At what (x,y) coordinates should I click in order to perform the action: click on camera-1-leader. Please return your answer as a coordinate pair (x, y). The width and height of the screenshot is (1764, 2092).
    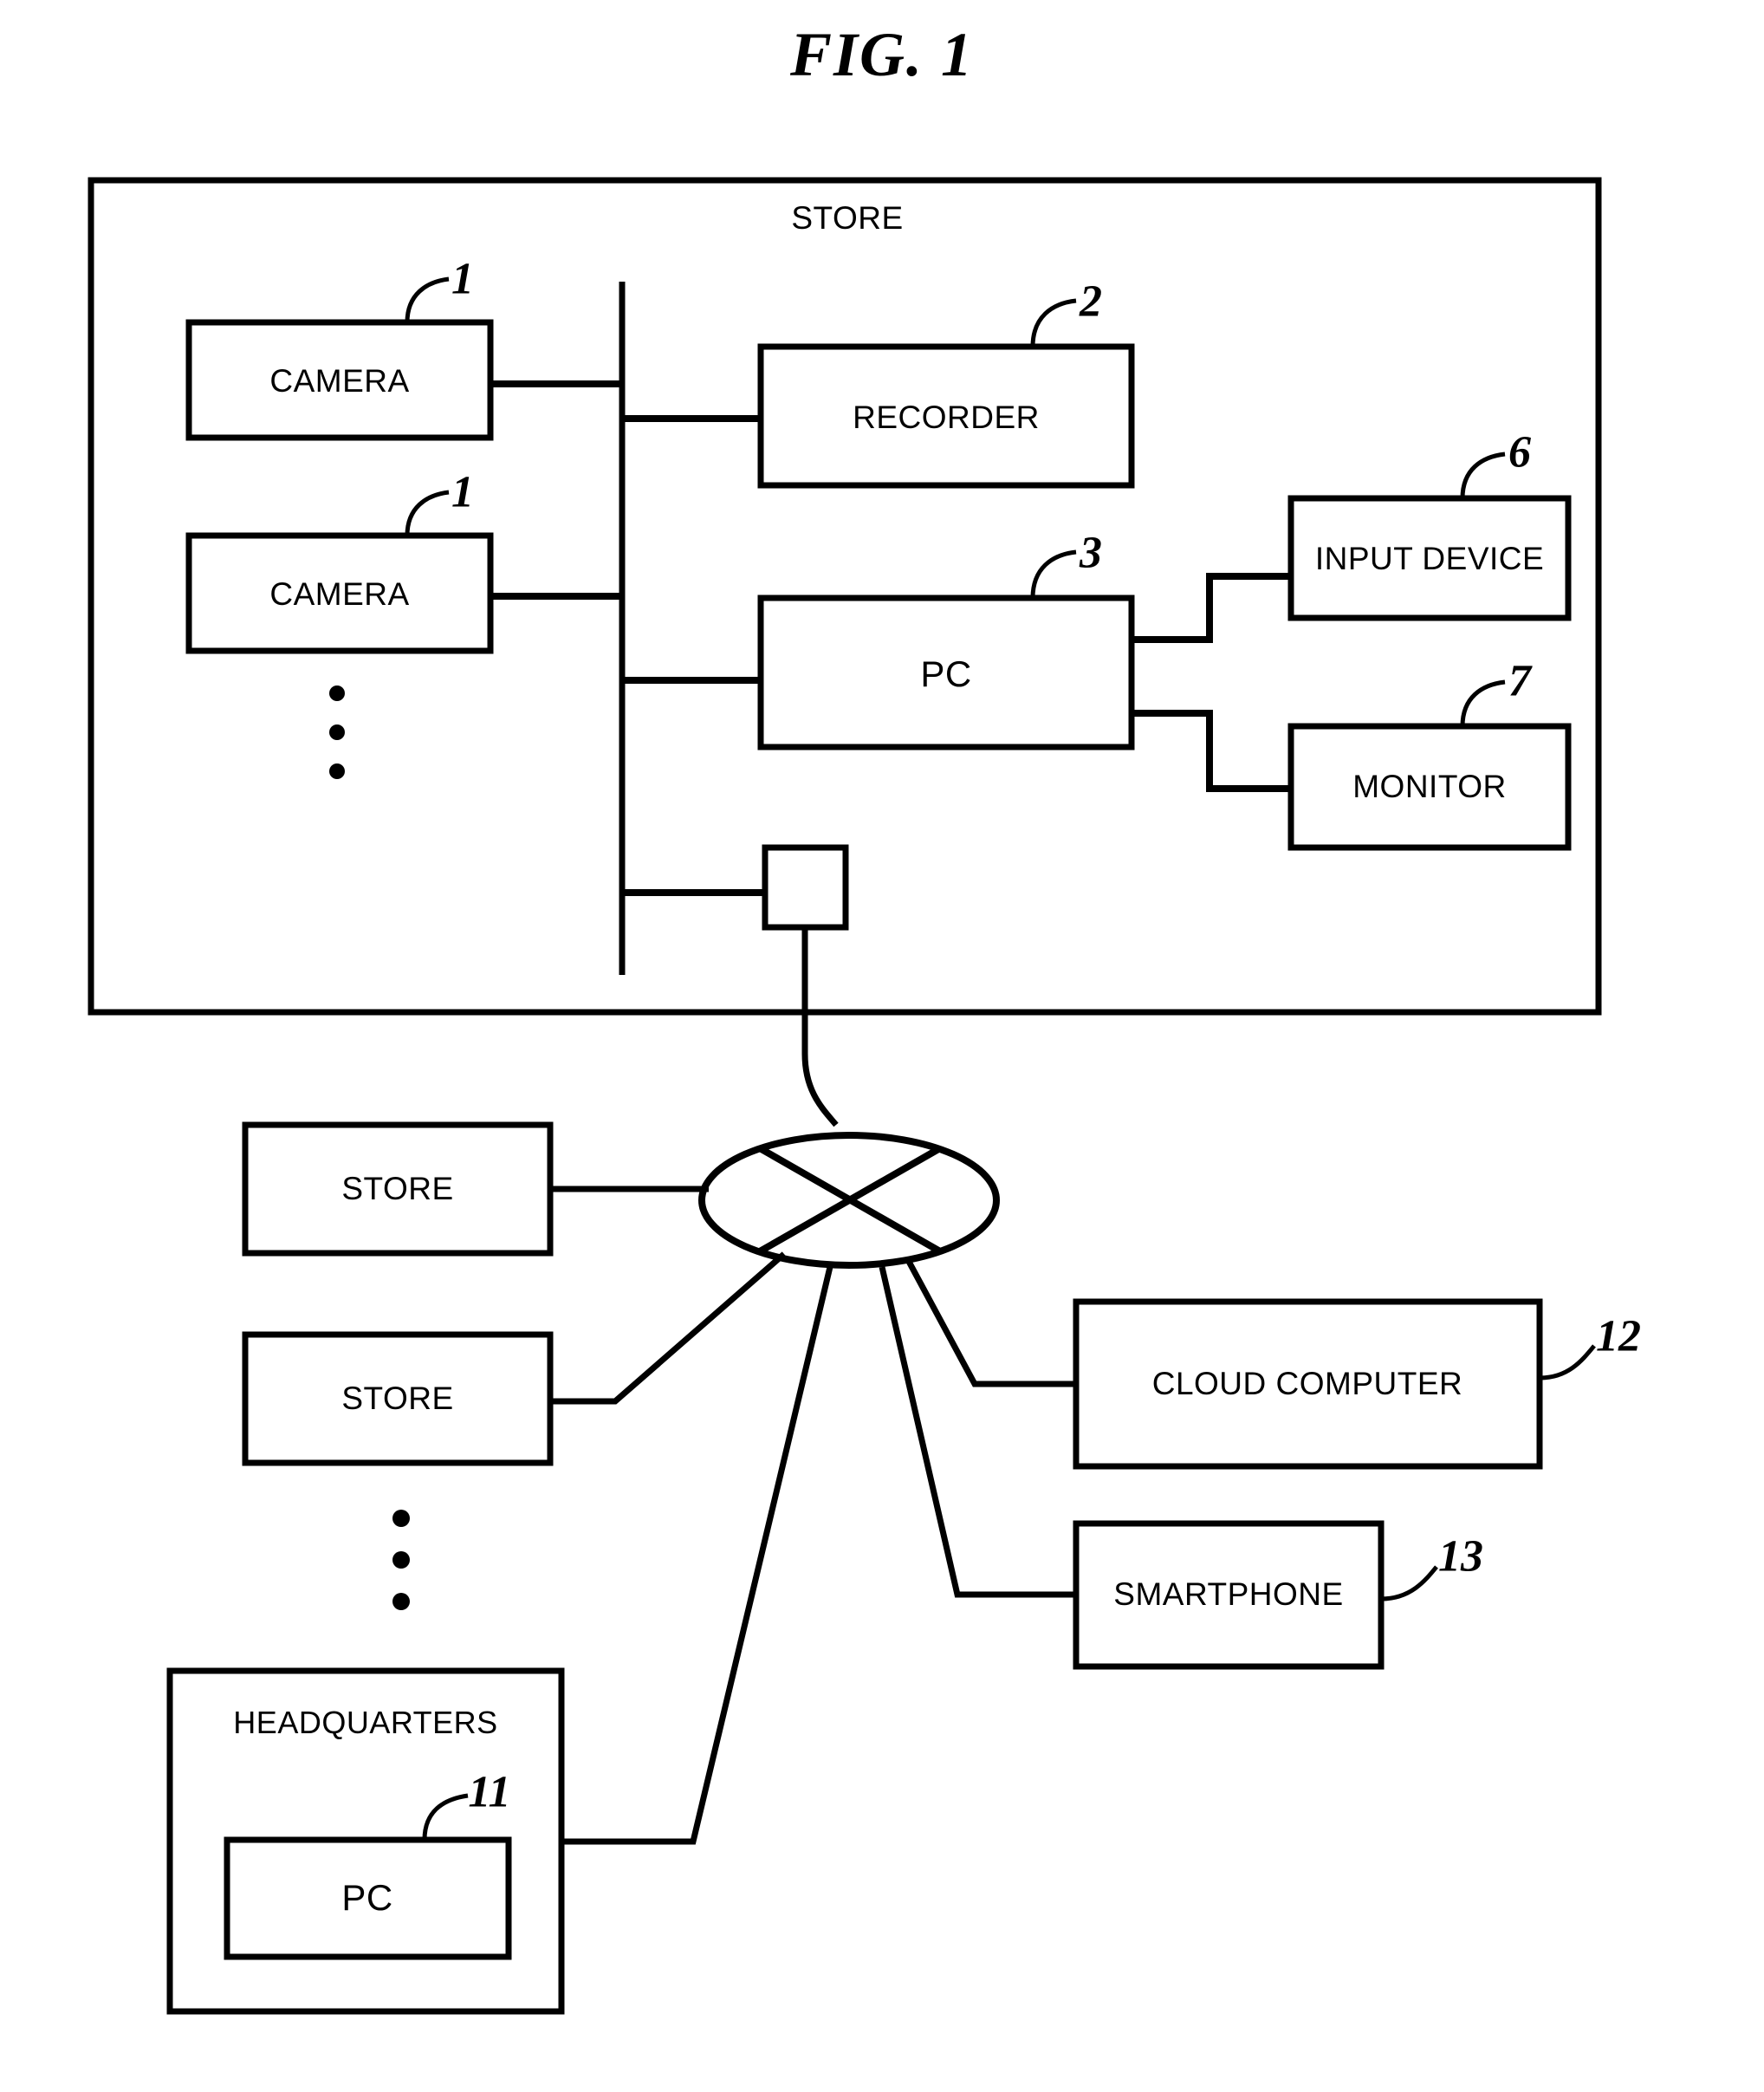
    Looking at the image, I should click on (427, 299).